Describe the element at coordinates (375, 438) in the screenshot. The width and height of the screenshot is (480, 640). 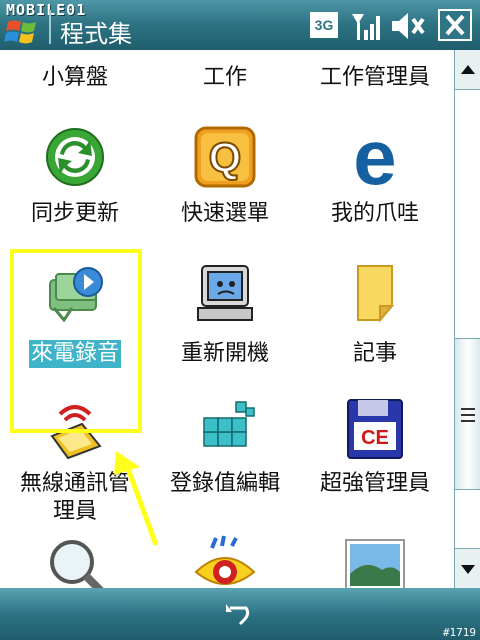
I see `ce-label: CE` at that location.